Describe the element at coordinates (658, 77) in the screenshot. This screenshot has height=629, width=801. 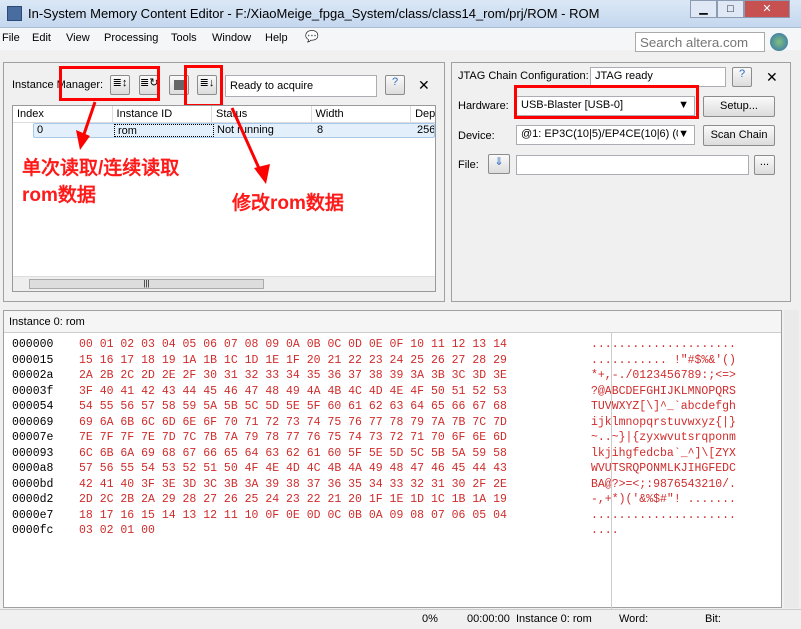
I see `jtag-status: JTAG ready` at that location.